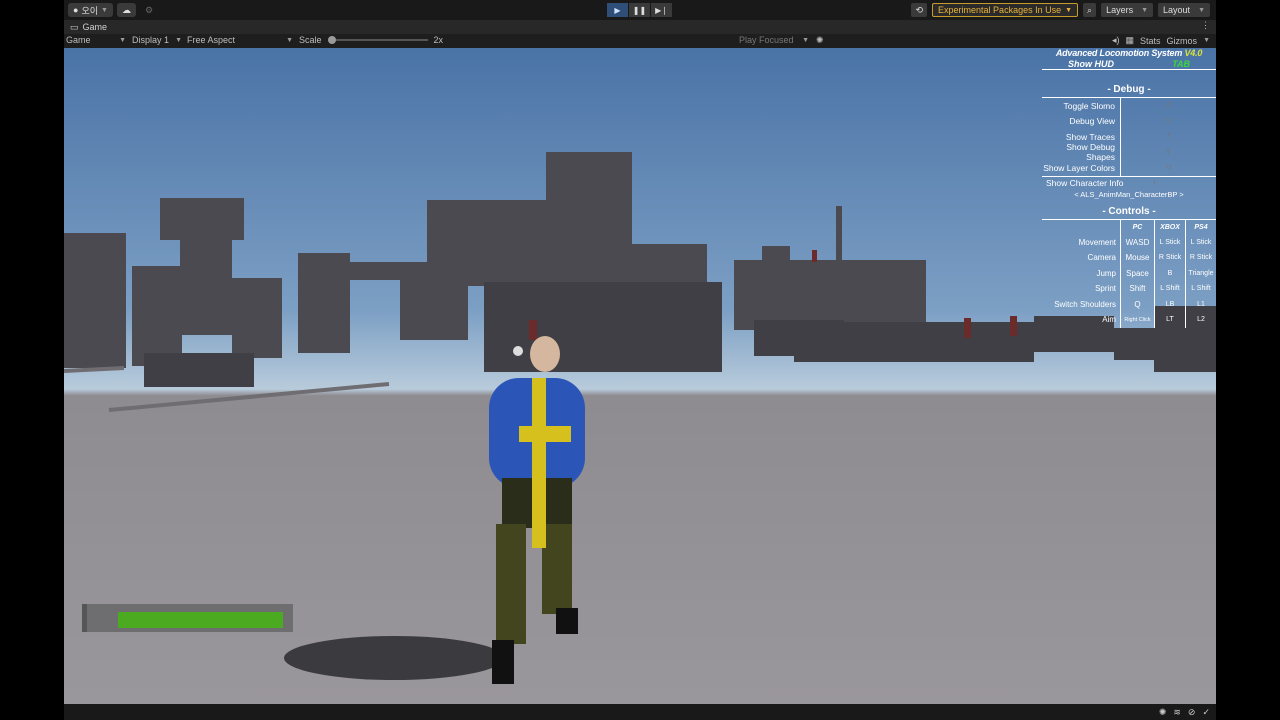 This screenshot has height=720, width=1280. What do you see at coordinates (1130, 40) in the screenshot?
I see `stats-grid-icon: ▦` at bounding box center [1130, 40].